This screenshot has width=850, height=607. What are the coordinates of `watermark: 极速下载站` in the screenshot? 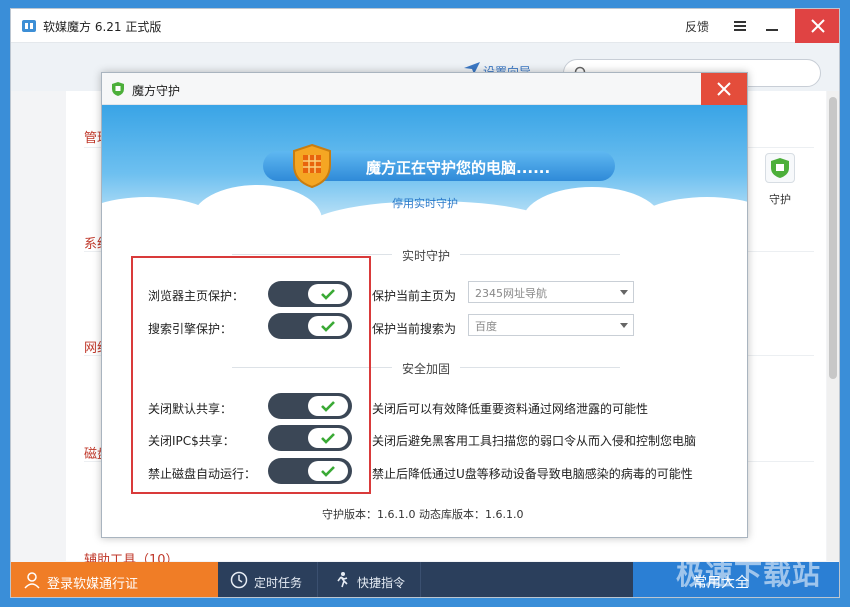 It's located at (749, 574).